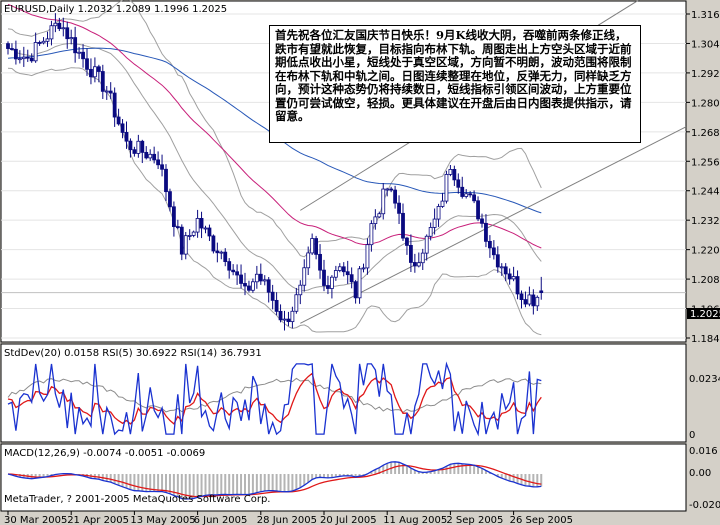 This screenshot has height=525, width=720. Describe the element at coordinates (705, 192) in the screenshot. I see `price-tick-label: 1.2440` at that location.